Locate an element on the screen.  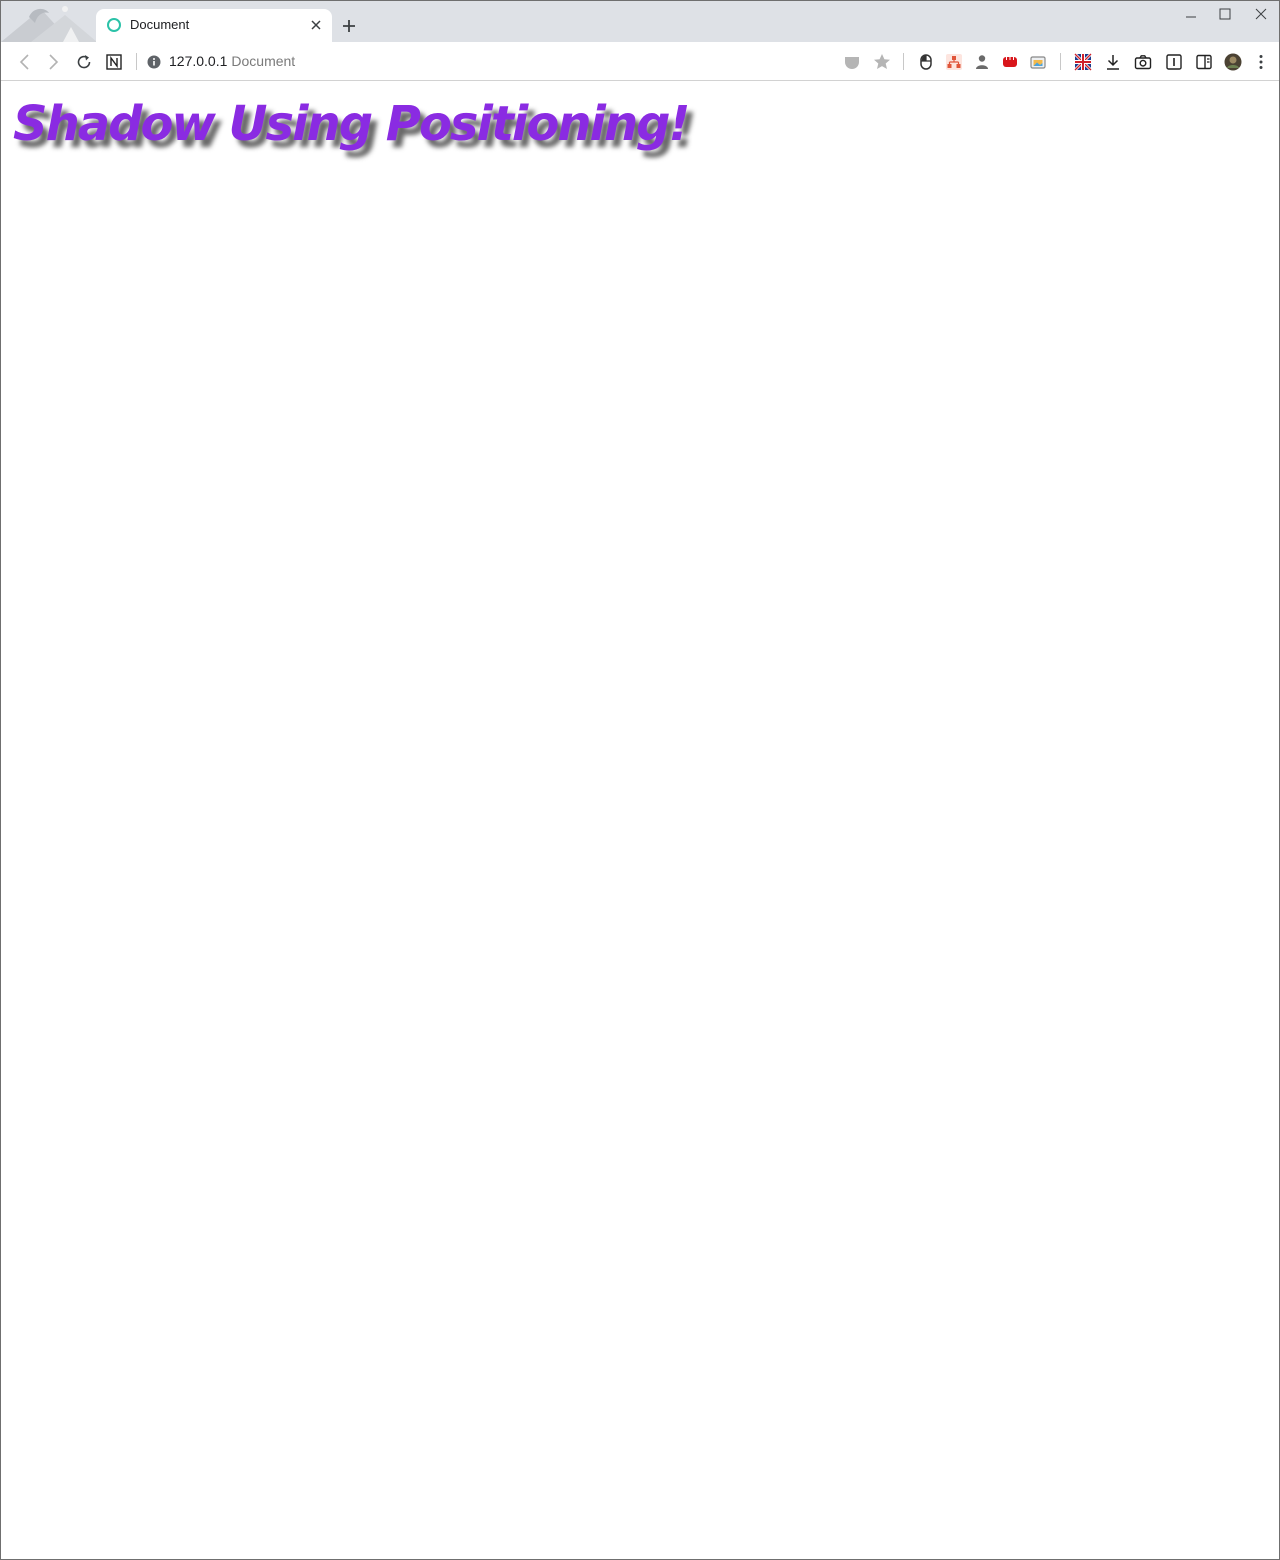
screenshot-extension-icon is located at coordinates (1038, 62).